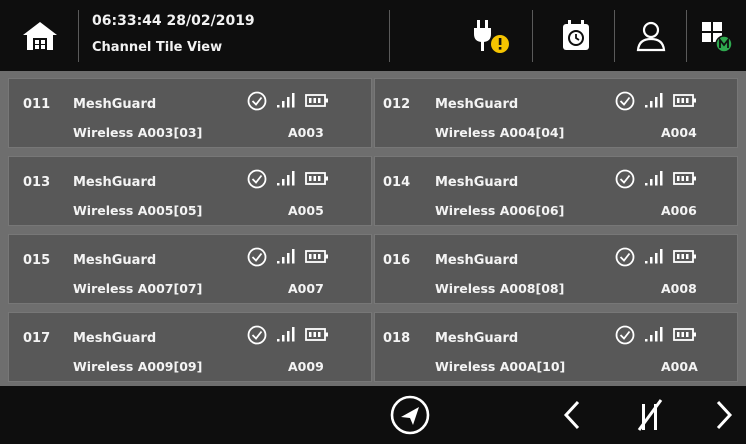 The width and height of the screenshot is (746, 444). What do you see at coordinates (190, 113) in the screenshot?
I see `channel-tile-011: 011 MeshGuard Wireless A003[03] A003` at bounding box center [190, 113].